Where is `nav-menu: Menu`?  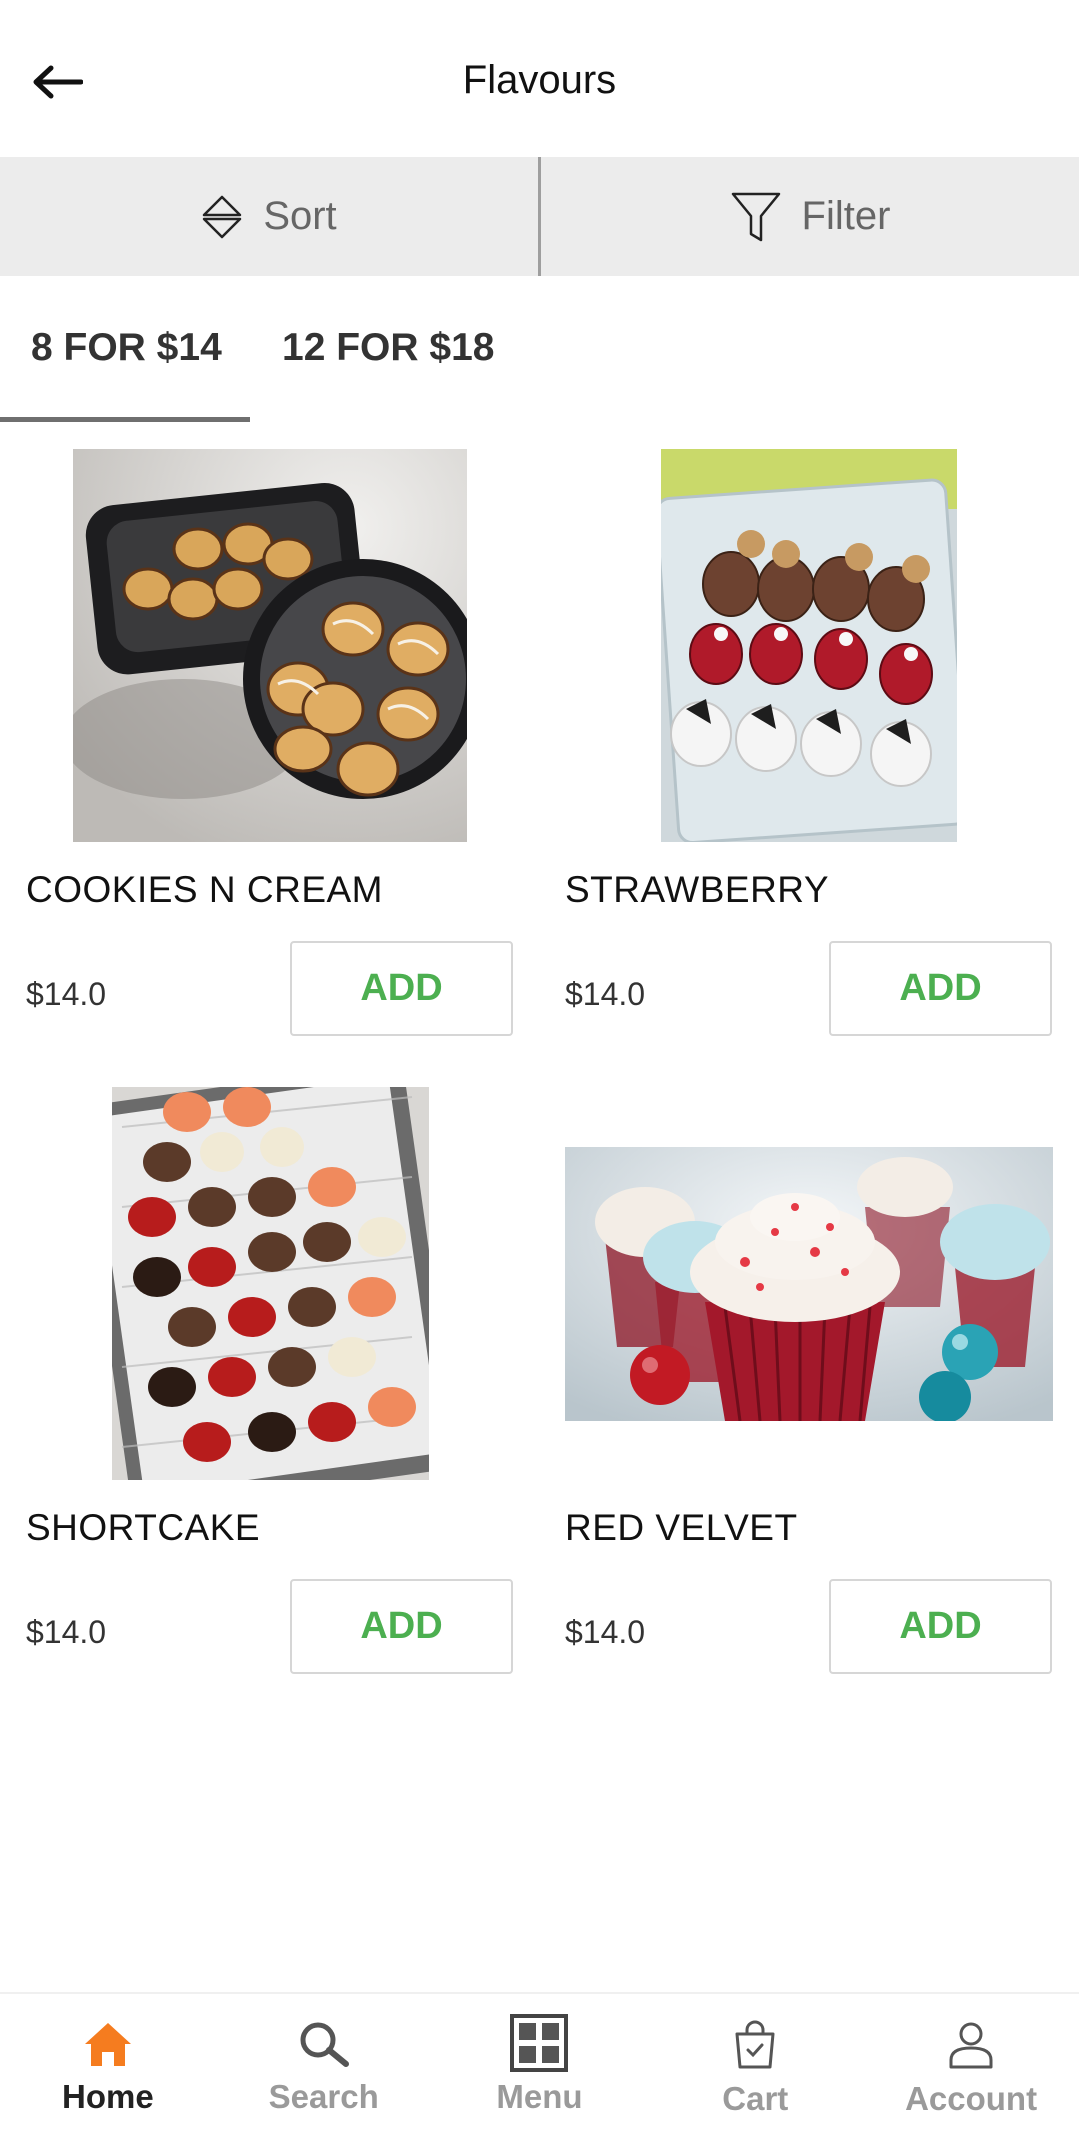
nav-menu: Menu is located at coordinates (540, 2065).